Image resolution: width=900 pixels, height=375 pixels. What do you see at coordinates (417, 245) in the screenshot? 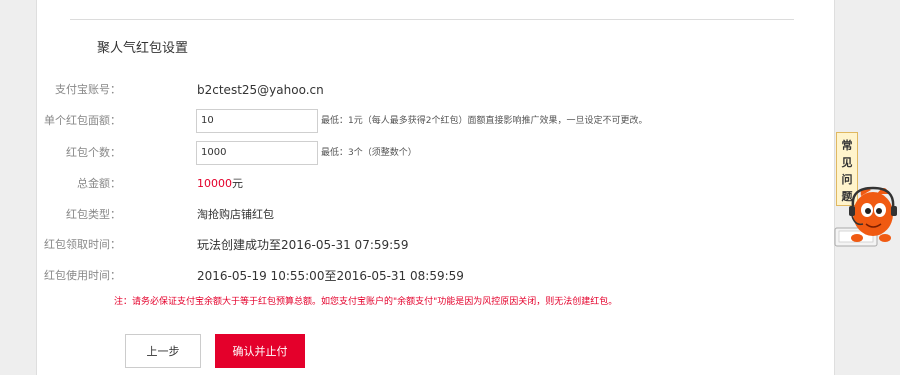
I see `claim-time-row: 红包领取时间： 玩法创建成功至2016-05-31 07:59:59` at bounding box center [417, 245].